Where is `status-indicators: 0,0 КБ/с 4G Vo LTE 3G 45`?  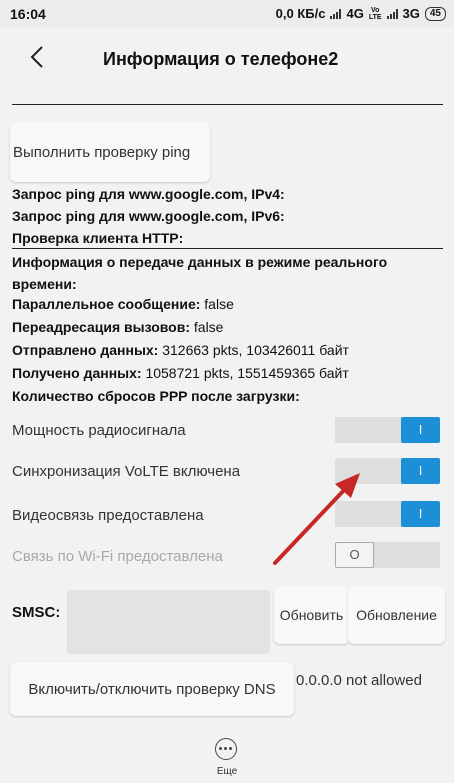 status-indicators: 0,0 КБ/с 4G Vo LTE 3G 45 is located at coordinates (361, 13).